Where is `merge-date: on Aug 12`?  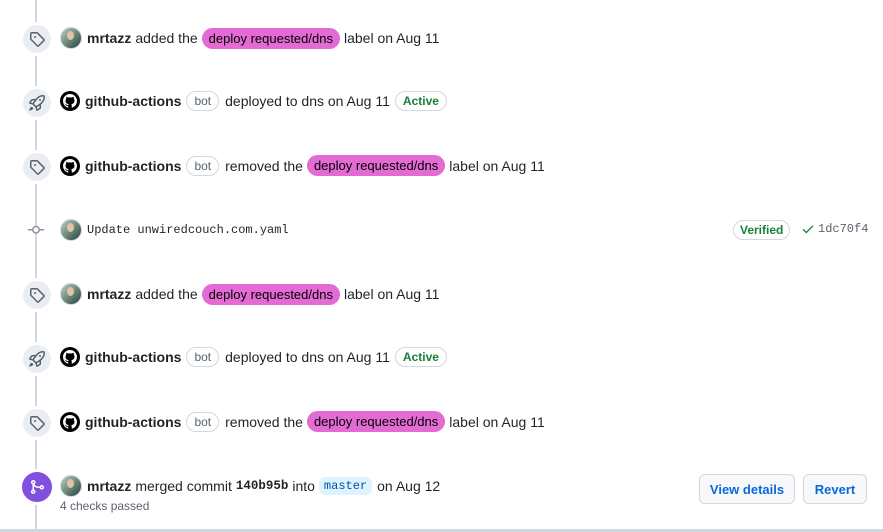 merge-date: on Aug 12 is located at coordinates (409, 486).